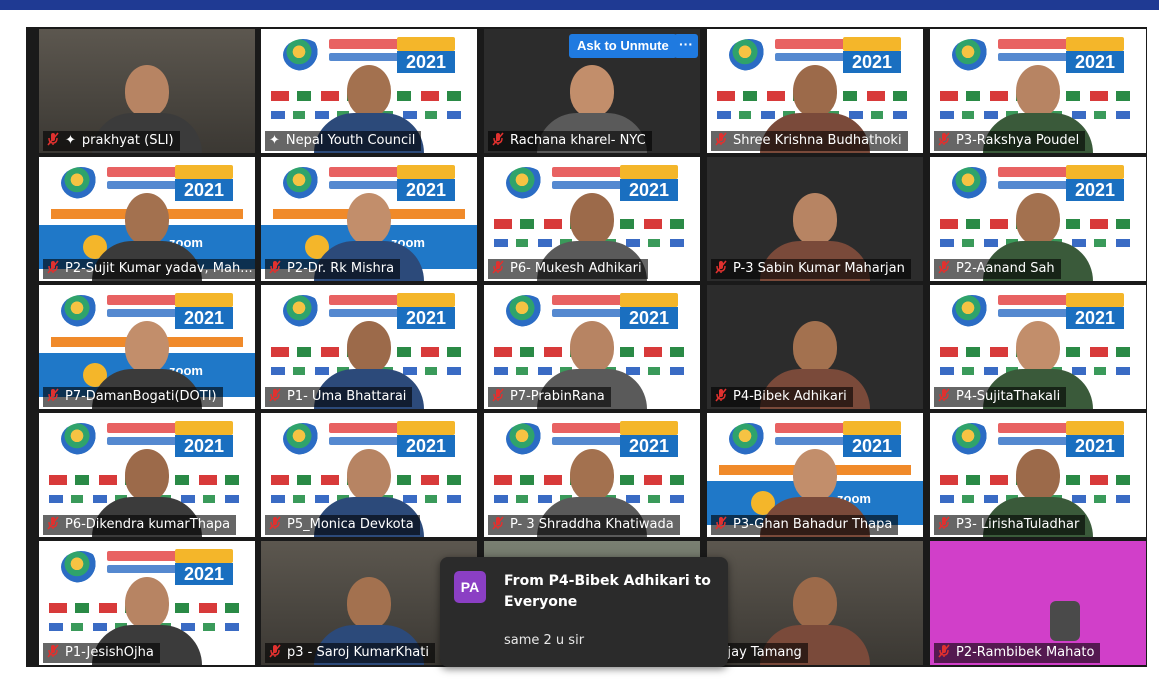 The height and width of the screenshot is (681, 1159). I want to click on chat-sender-avatar: PA, so click(470, 587).